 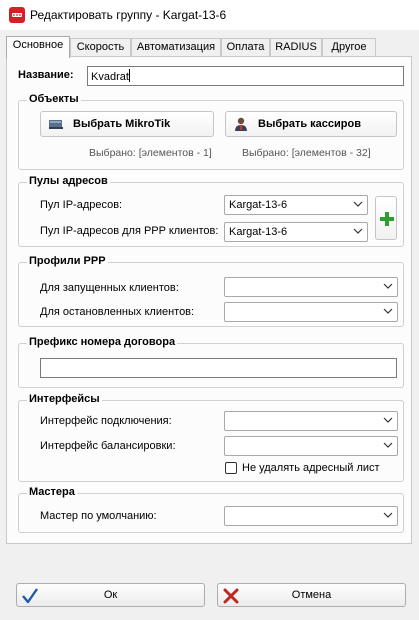 What do you see at coordinates (311, 516) in the screenshot?
I see `default-wizard-select` at bounding box center [311, 516].